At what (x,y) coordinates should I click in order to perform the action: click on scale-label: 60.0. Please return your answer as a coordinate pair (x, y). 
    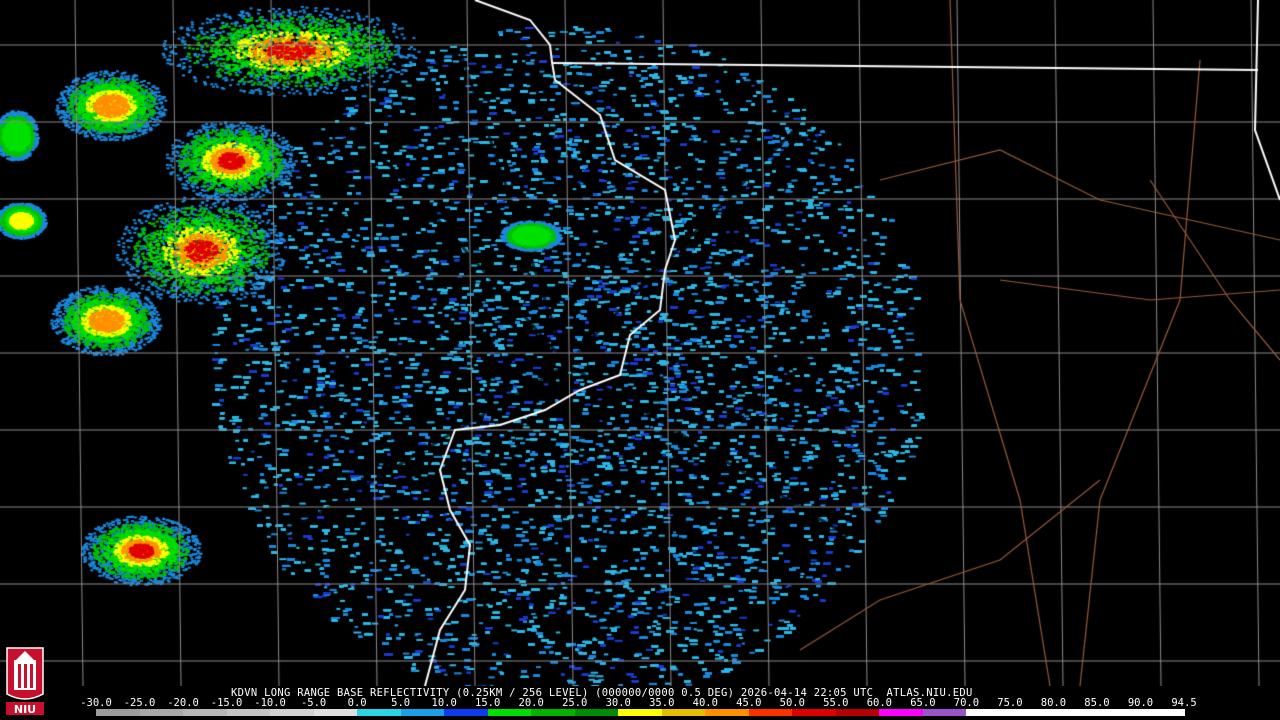
    Looking at the image, I should click on (879, 703).